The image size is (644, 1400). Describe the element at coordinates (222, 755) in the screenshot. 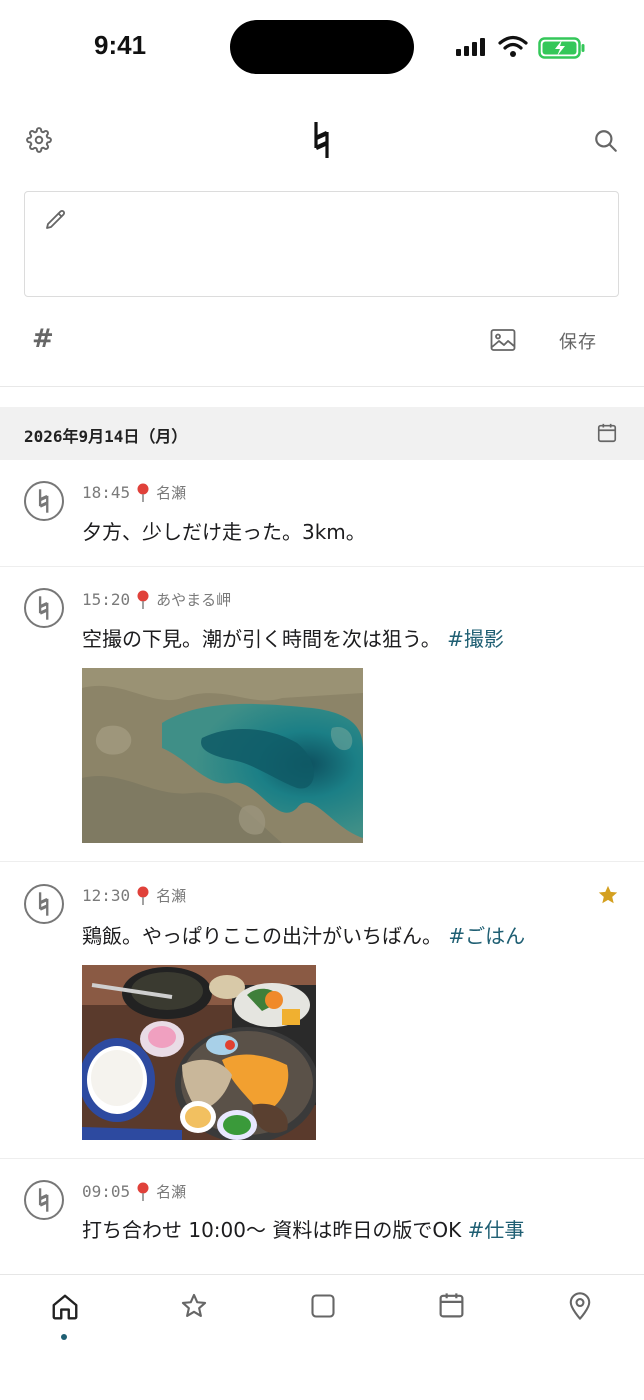

I see `aerial-reef-photo` at that location.